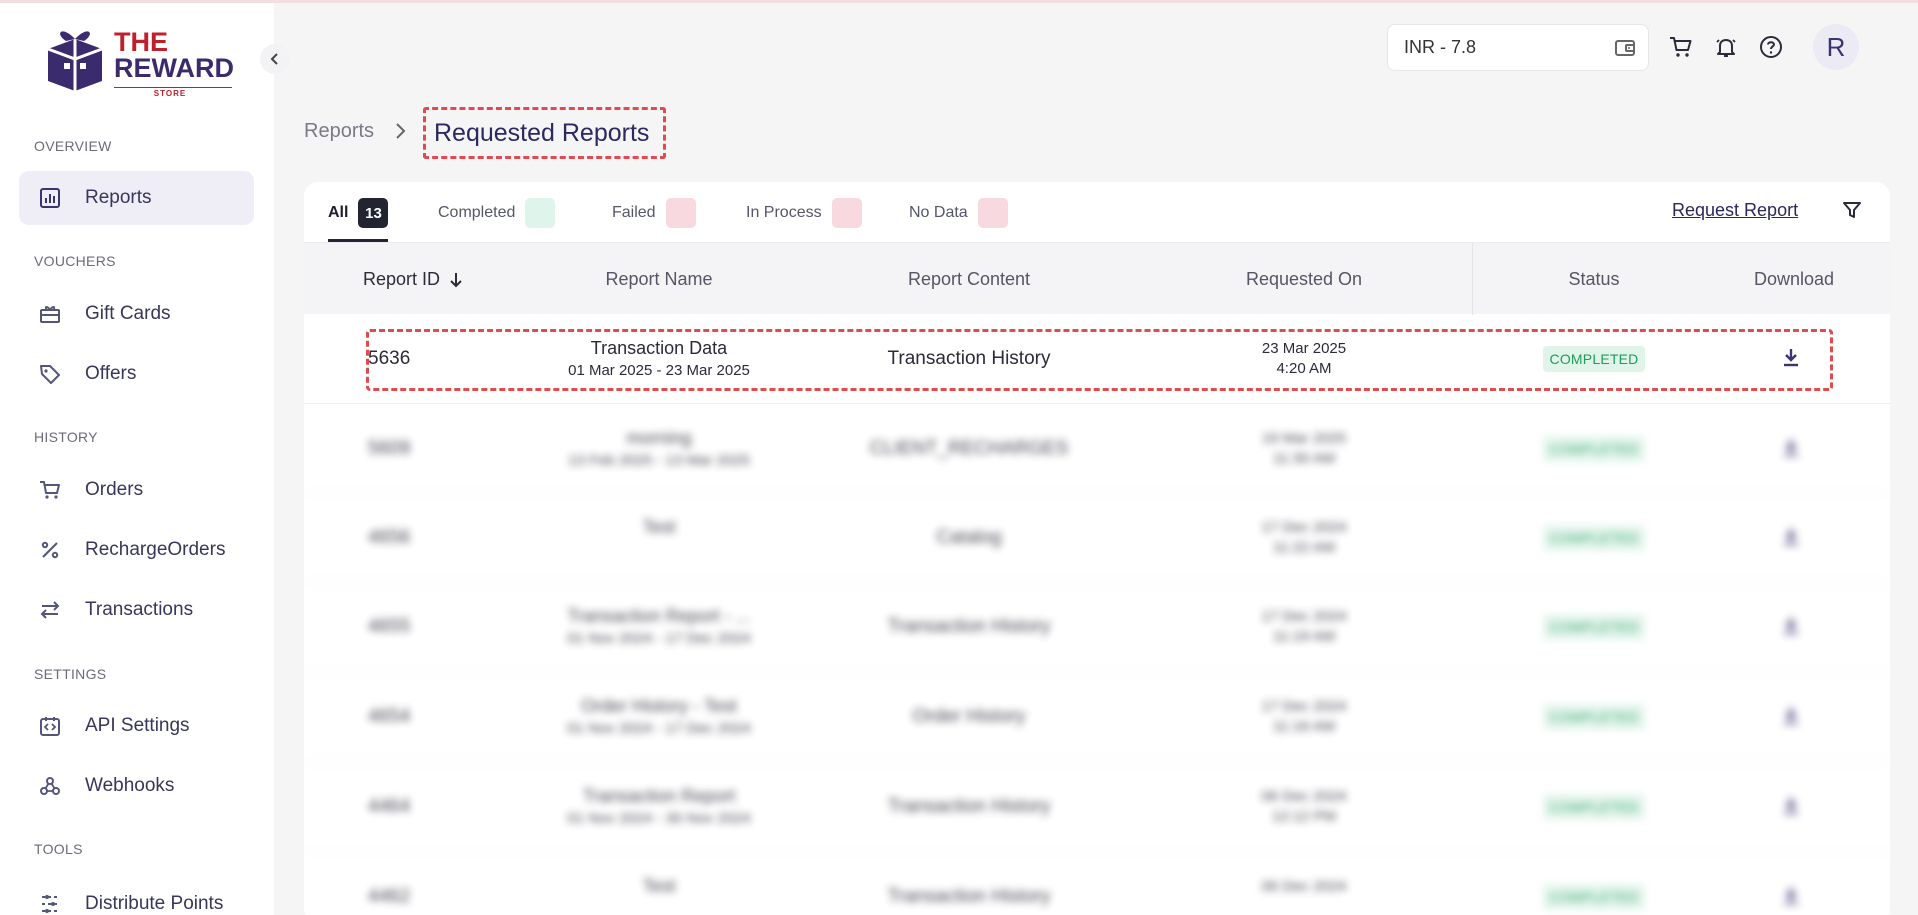 Image resolution: width=1918 pixels, height=915 pixels. Describe the element at coordinates (70, 674) in the screenshot. I see `section-settings: SETTINGS` at that location.